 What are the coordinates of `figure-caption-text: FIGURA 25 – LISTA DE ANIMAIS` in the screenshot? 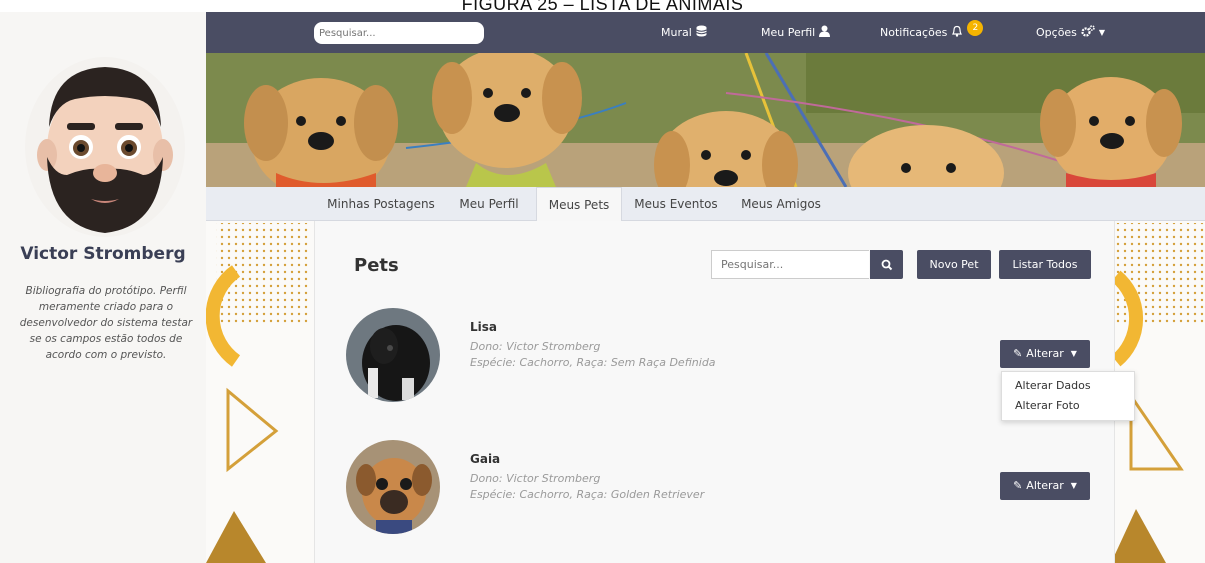 It's located at (602, 6).